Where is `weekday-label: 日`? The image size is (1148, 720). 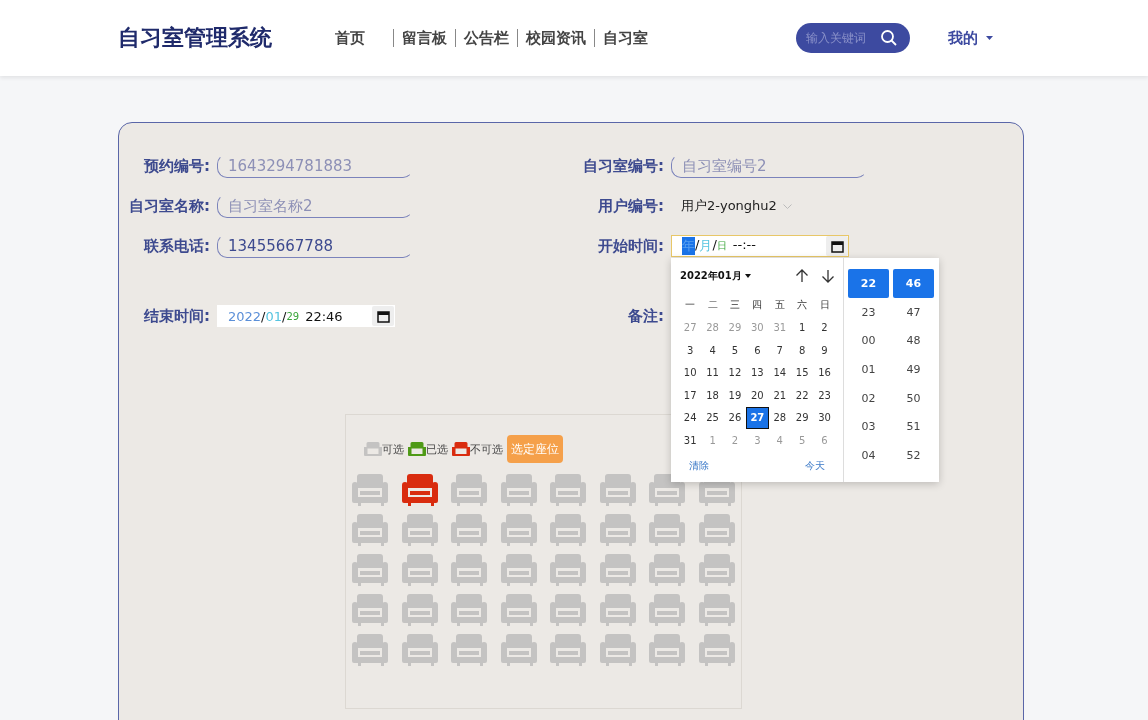
weekday-label: 日 is located at coordinates (824, 305).